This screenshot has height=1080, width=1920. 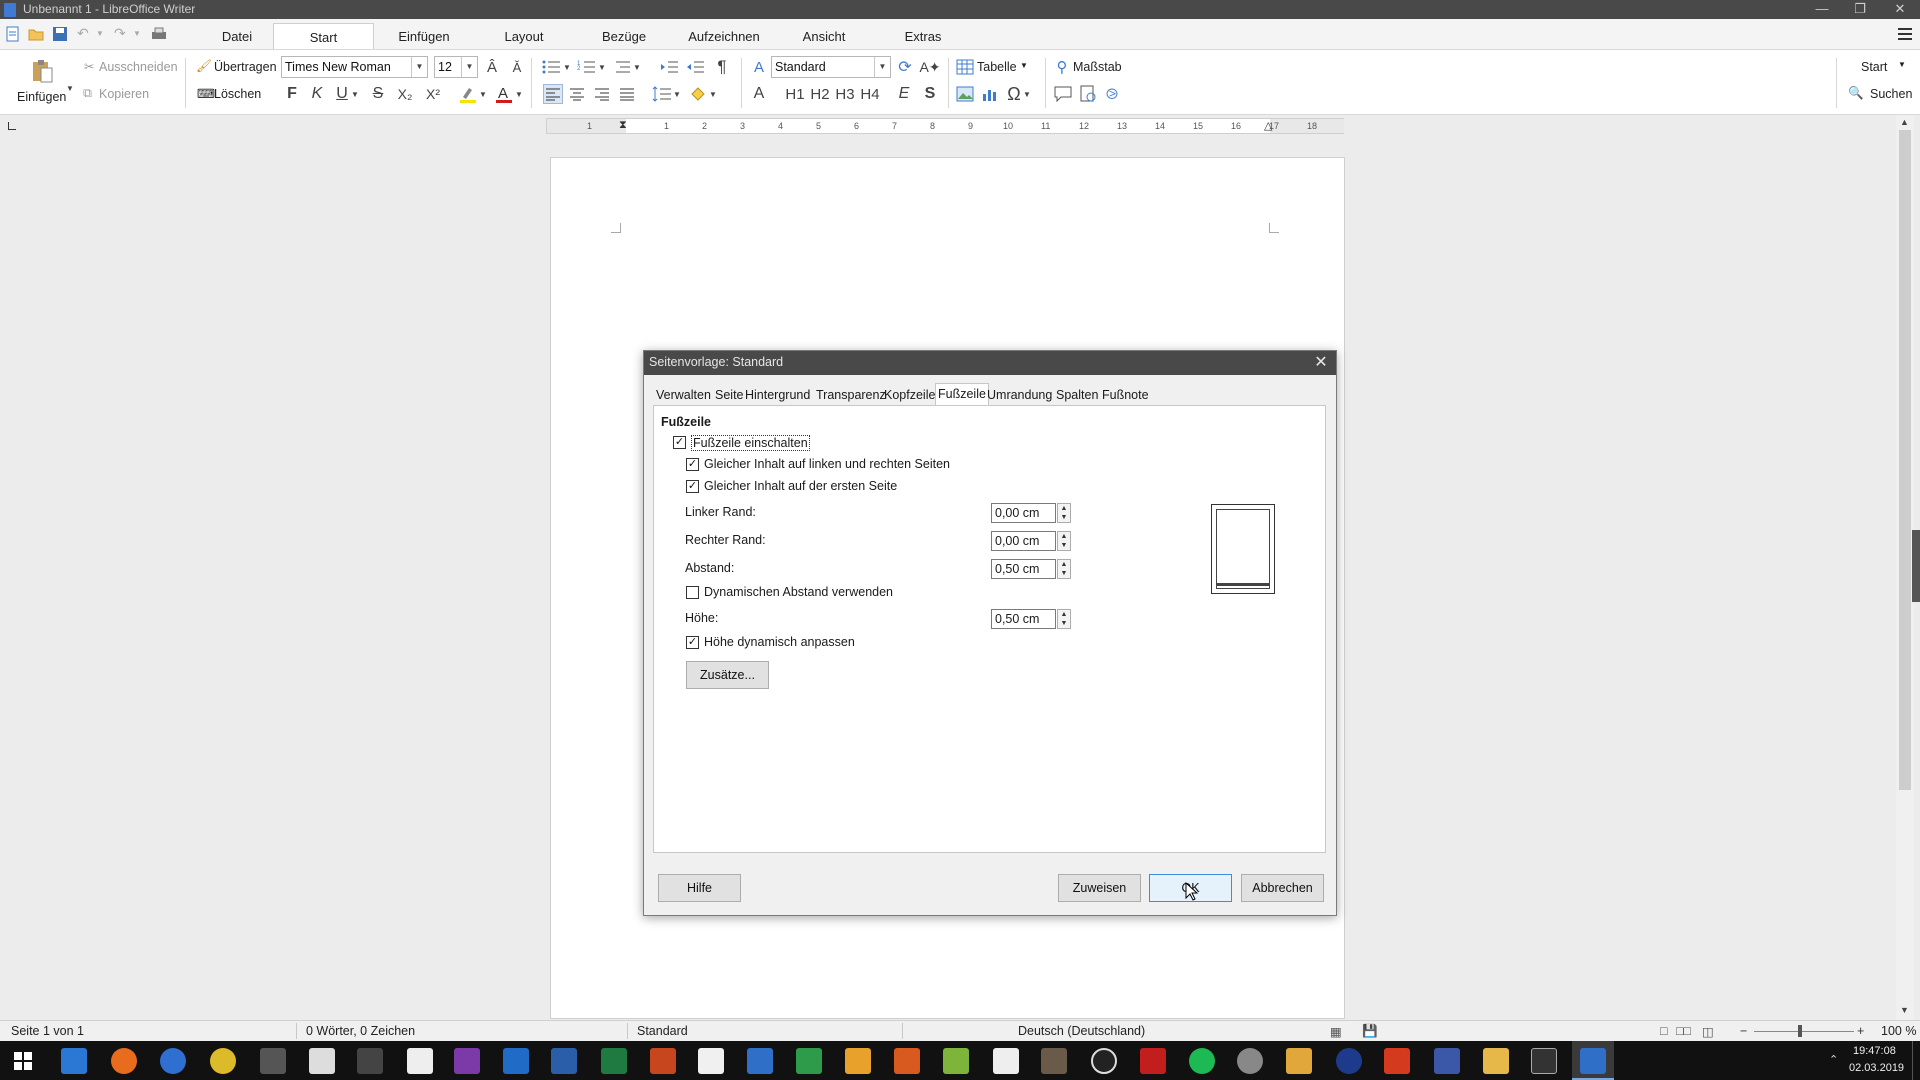 What do you see at coordinates (845, 94) in the screenshot?
I see `heading3-button: H3` at bounding box center [845, 94].